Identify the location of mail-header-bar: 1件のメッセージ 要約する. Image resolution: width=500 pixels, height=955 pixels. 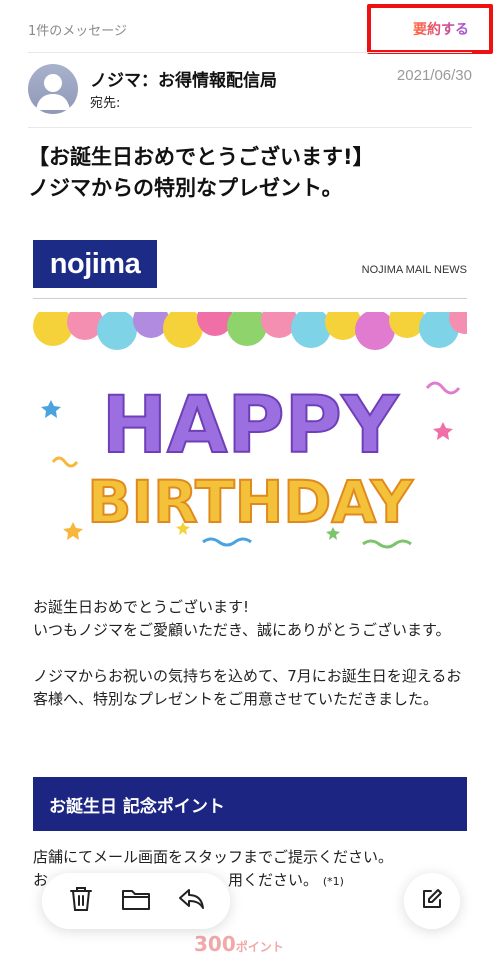
(250, 27).